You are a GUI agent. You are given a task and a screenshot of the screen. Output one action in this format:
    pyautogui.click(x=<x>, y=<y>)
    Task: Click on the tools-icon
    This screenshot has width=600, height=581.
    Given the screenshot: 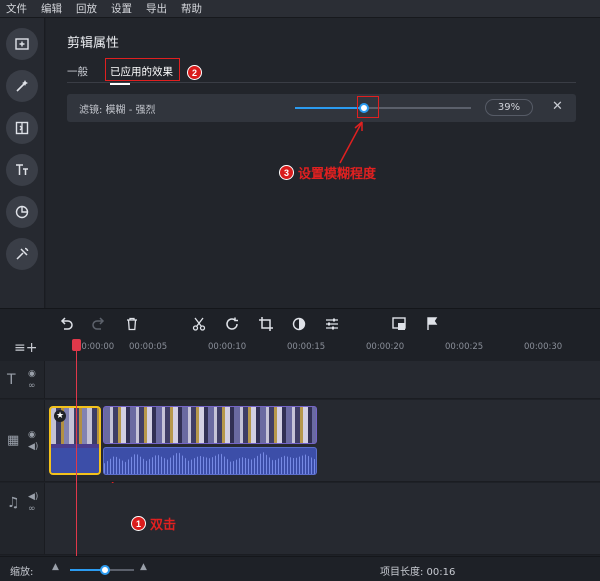 What is the action you would take?
    pyautogui.click(x=22, y=253)
    